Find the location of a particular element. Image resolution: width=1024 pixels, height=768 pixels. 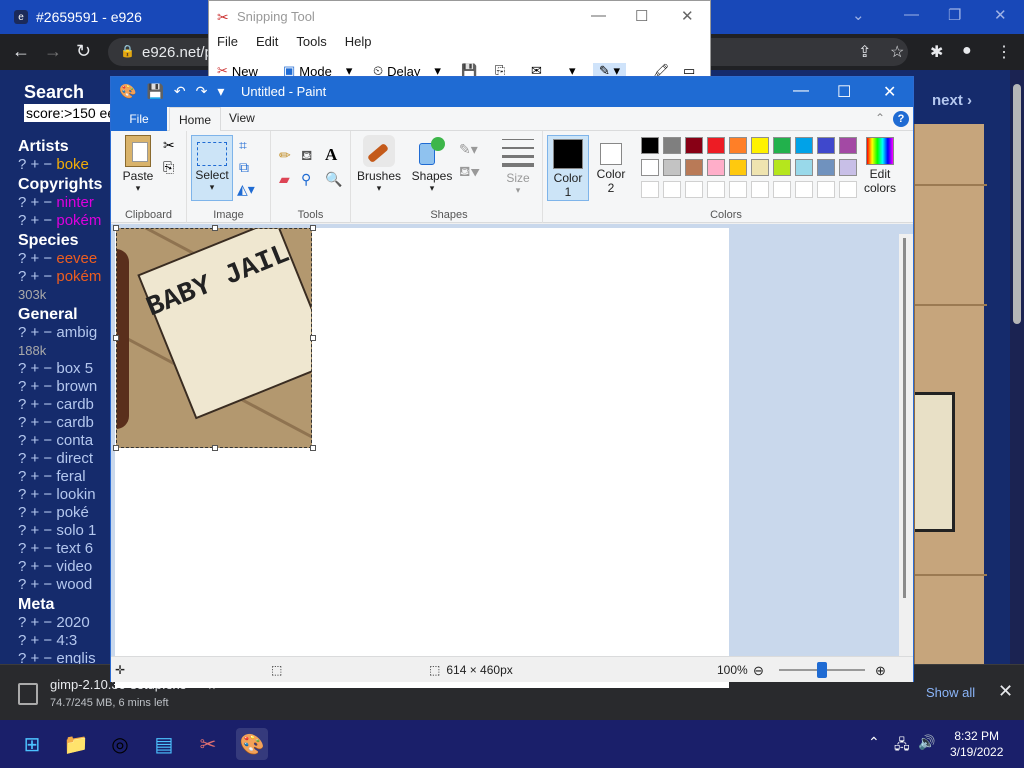

scrollbar-thumb is located at coordinates (1017, 204).